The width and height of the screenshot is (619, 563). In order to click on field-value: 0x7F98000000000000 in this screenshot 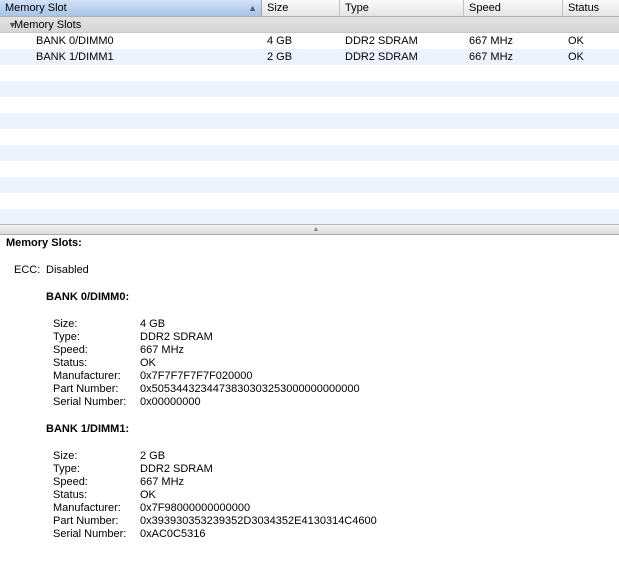, I will do `click(195, 508)`.